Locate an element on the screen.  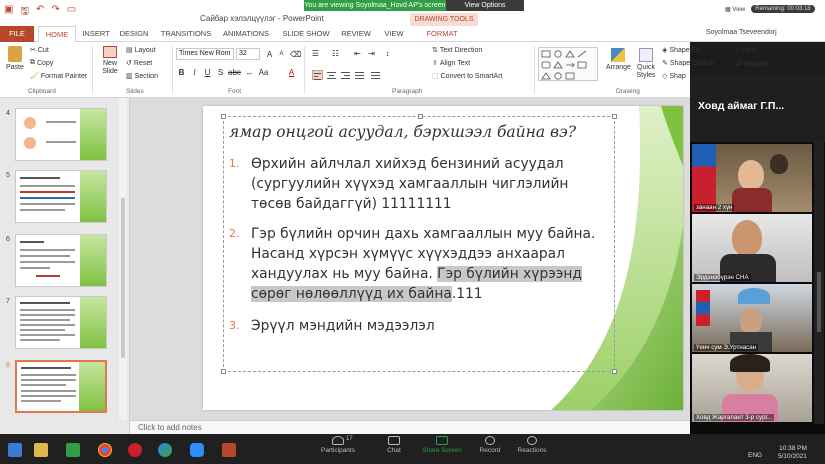
record-button: Record is located at coordinates (490, 445).